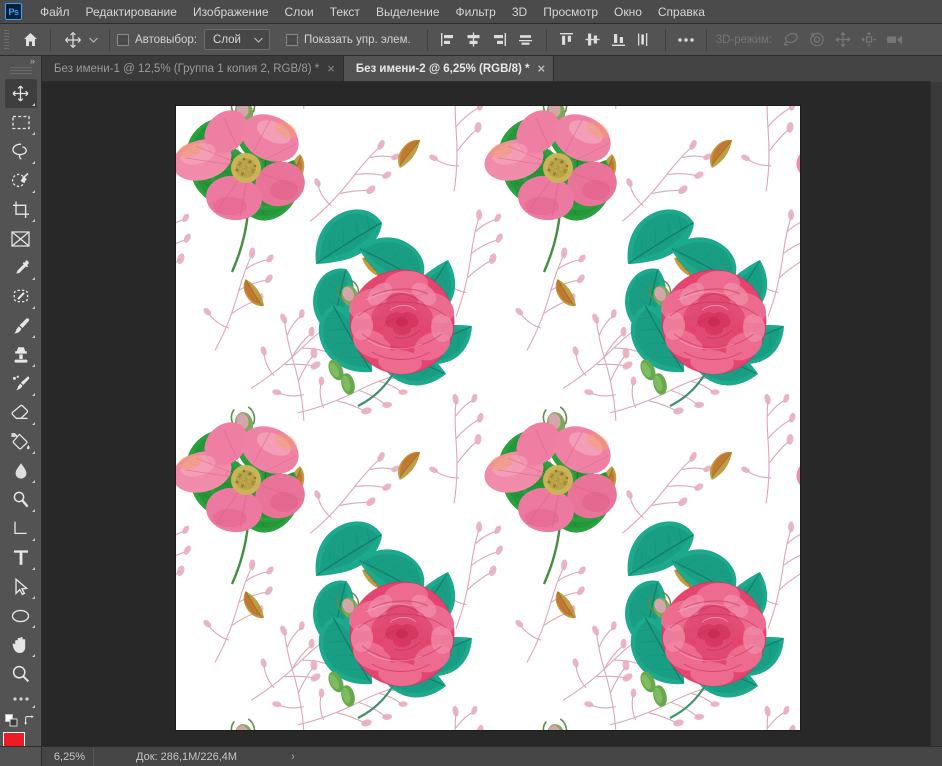 Image resolution: width=942 pixels, height=766 pixels. I want to click on tools-panel-grip, so click(20, 71).